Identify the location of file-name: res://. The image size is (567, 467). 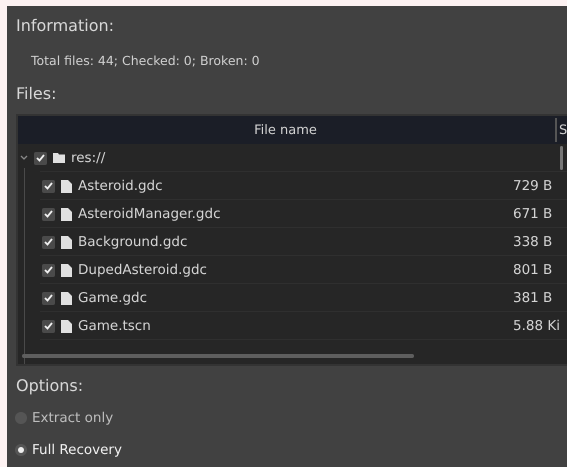
(88, 158).